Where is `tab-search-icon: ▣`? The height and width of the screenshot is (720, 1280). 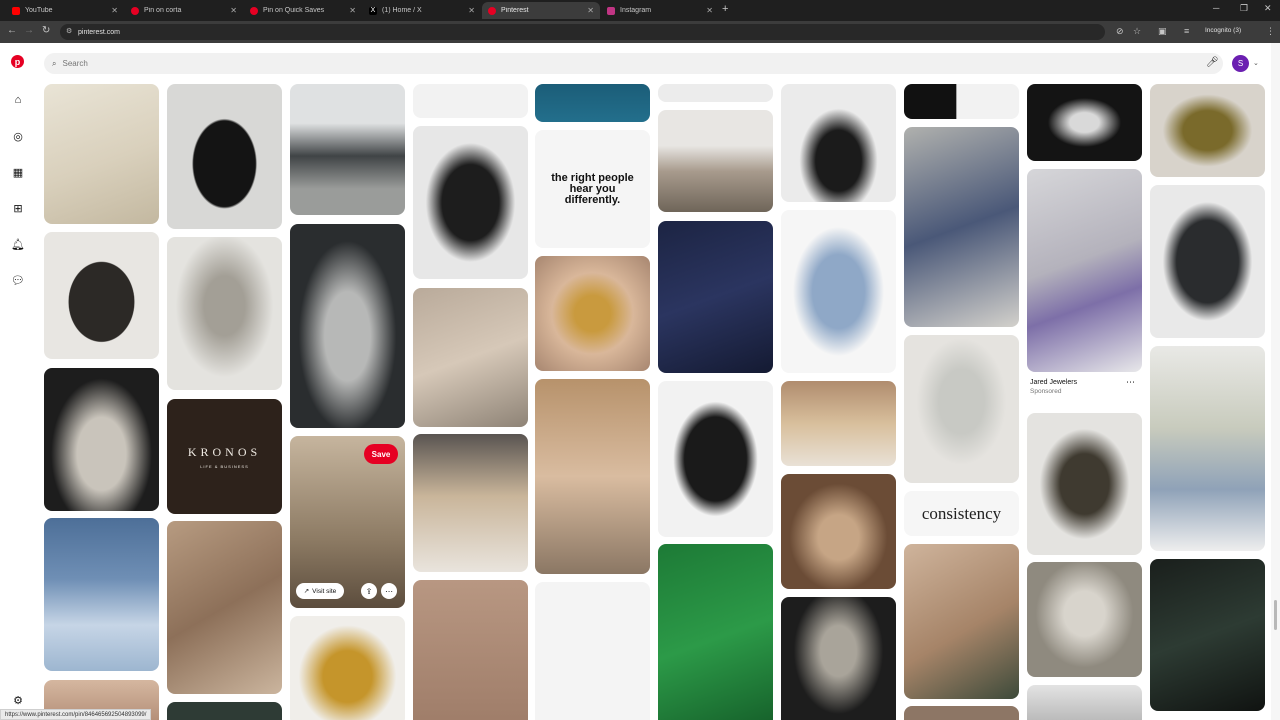 tab-search-icon: ▣ is located at coordinates (1162, 31).